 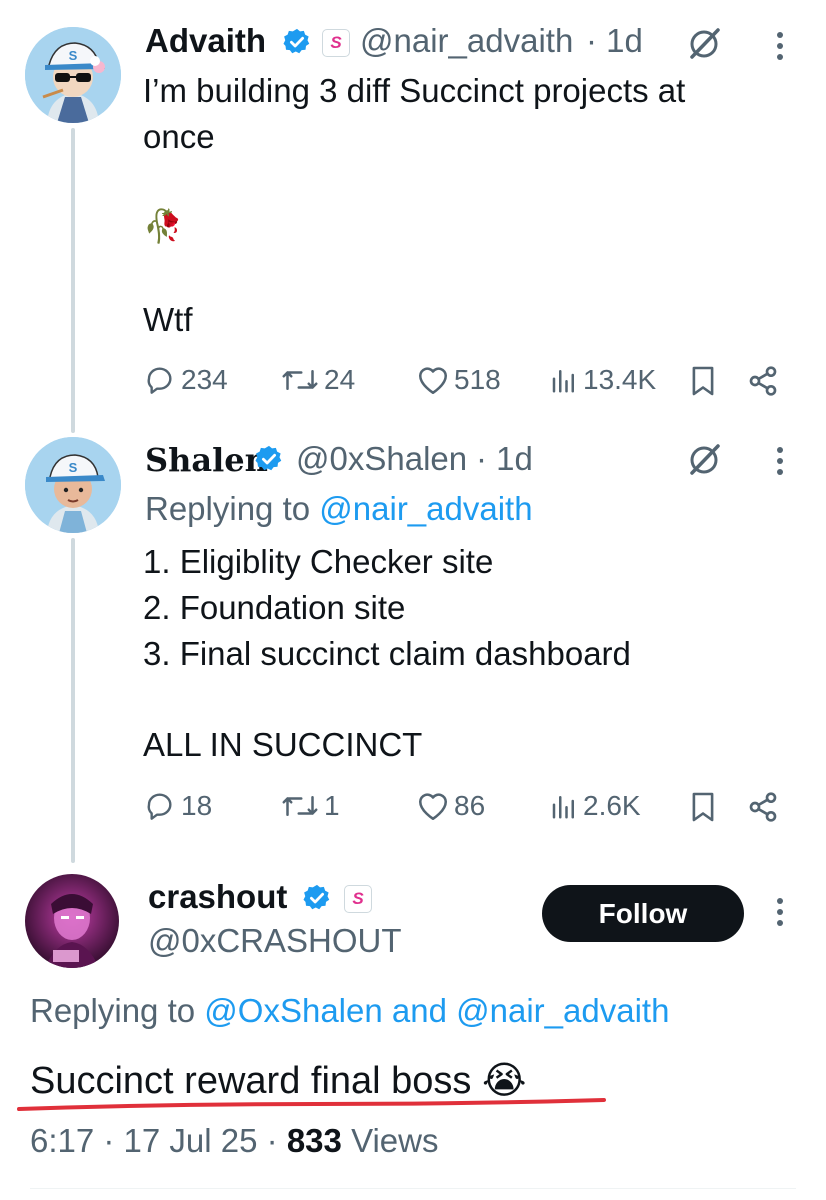 I want to click on repost-button: 24, so click(x=317, y=380).